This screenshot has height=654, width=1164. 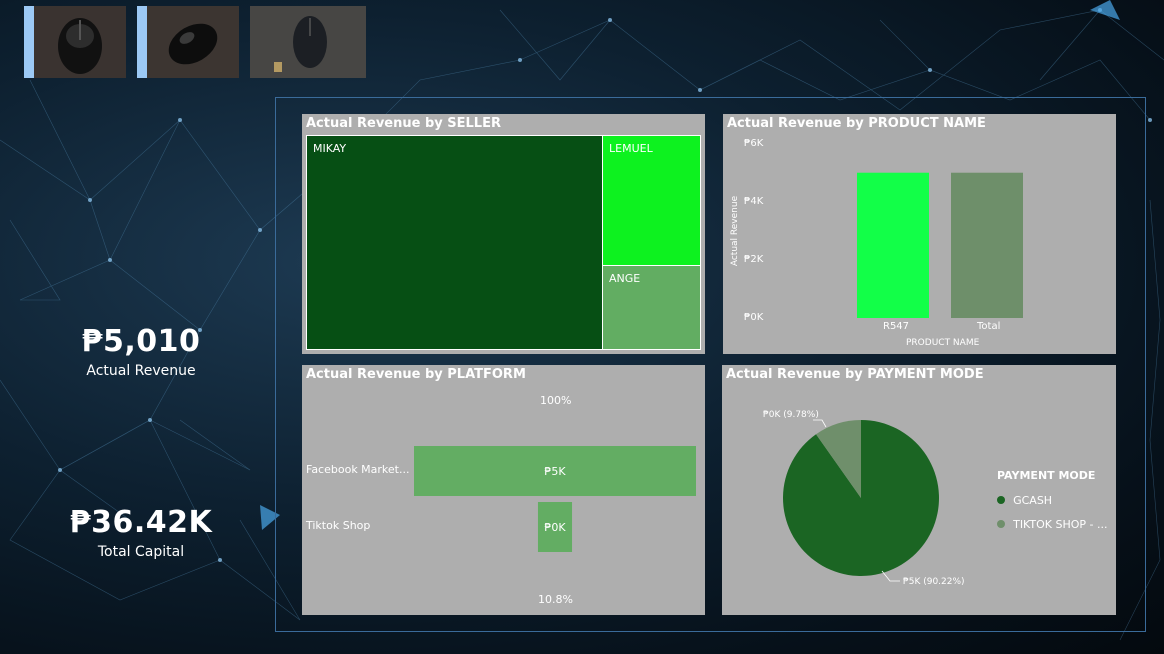 What do you see at coordinates (330, 148) in the screenshot?
I see `cell-label: MIKAY` at bounding box center [330, 148].